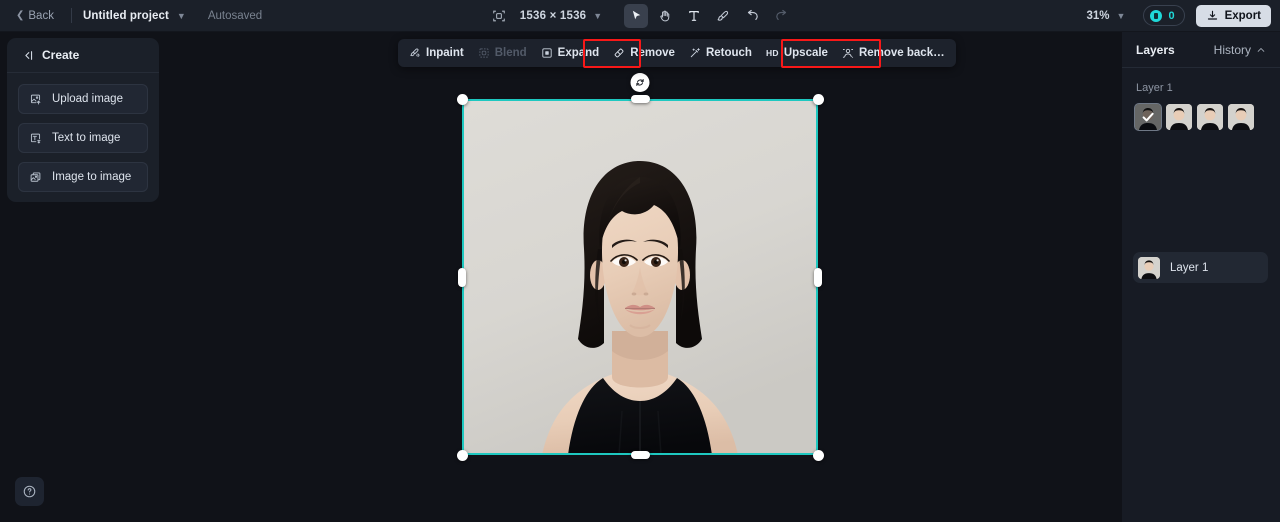  Describe the element at coordinates (499, 16) in the screenshot. I see `canvas-resize-icon` at that location.